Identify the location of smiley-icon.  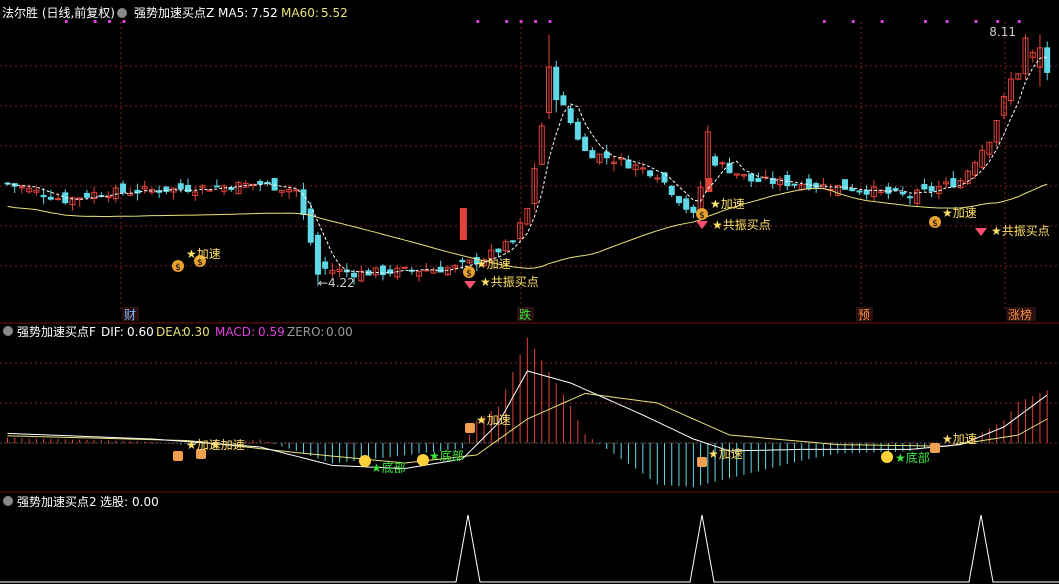
(887, 457).